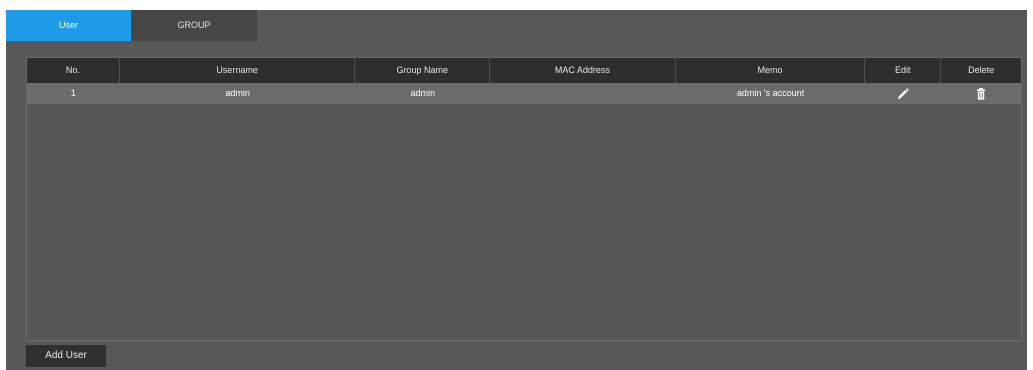 The width and height of the screenshot is (1033, 370). What do you see at coordinates (66, 356) in the screenshot?
I see `add-user-button: Add User` at bounding box center [66, 356].